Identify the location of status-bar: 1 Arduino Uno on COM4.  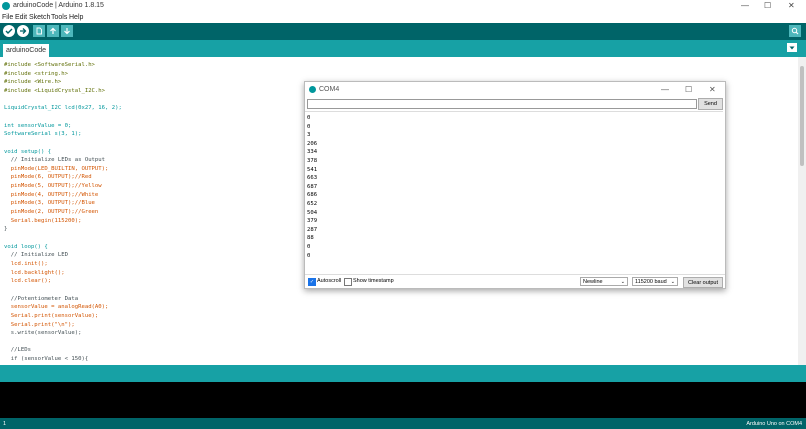
(403, 423).